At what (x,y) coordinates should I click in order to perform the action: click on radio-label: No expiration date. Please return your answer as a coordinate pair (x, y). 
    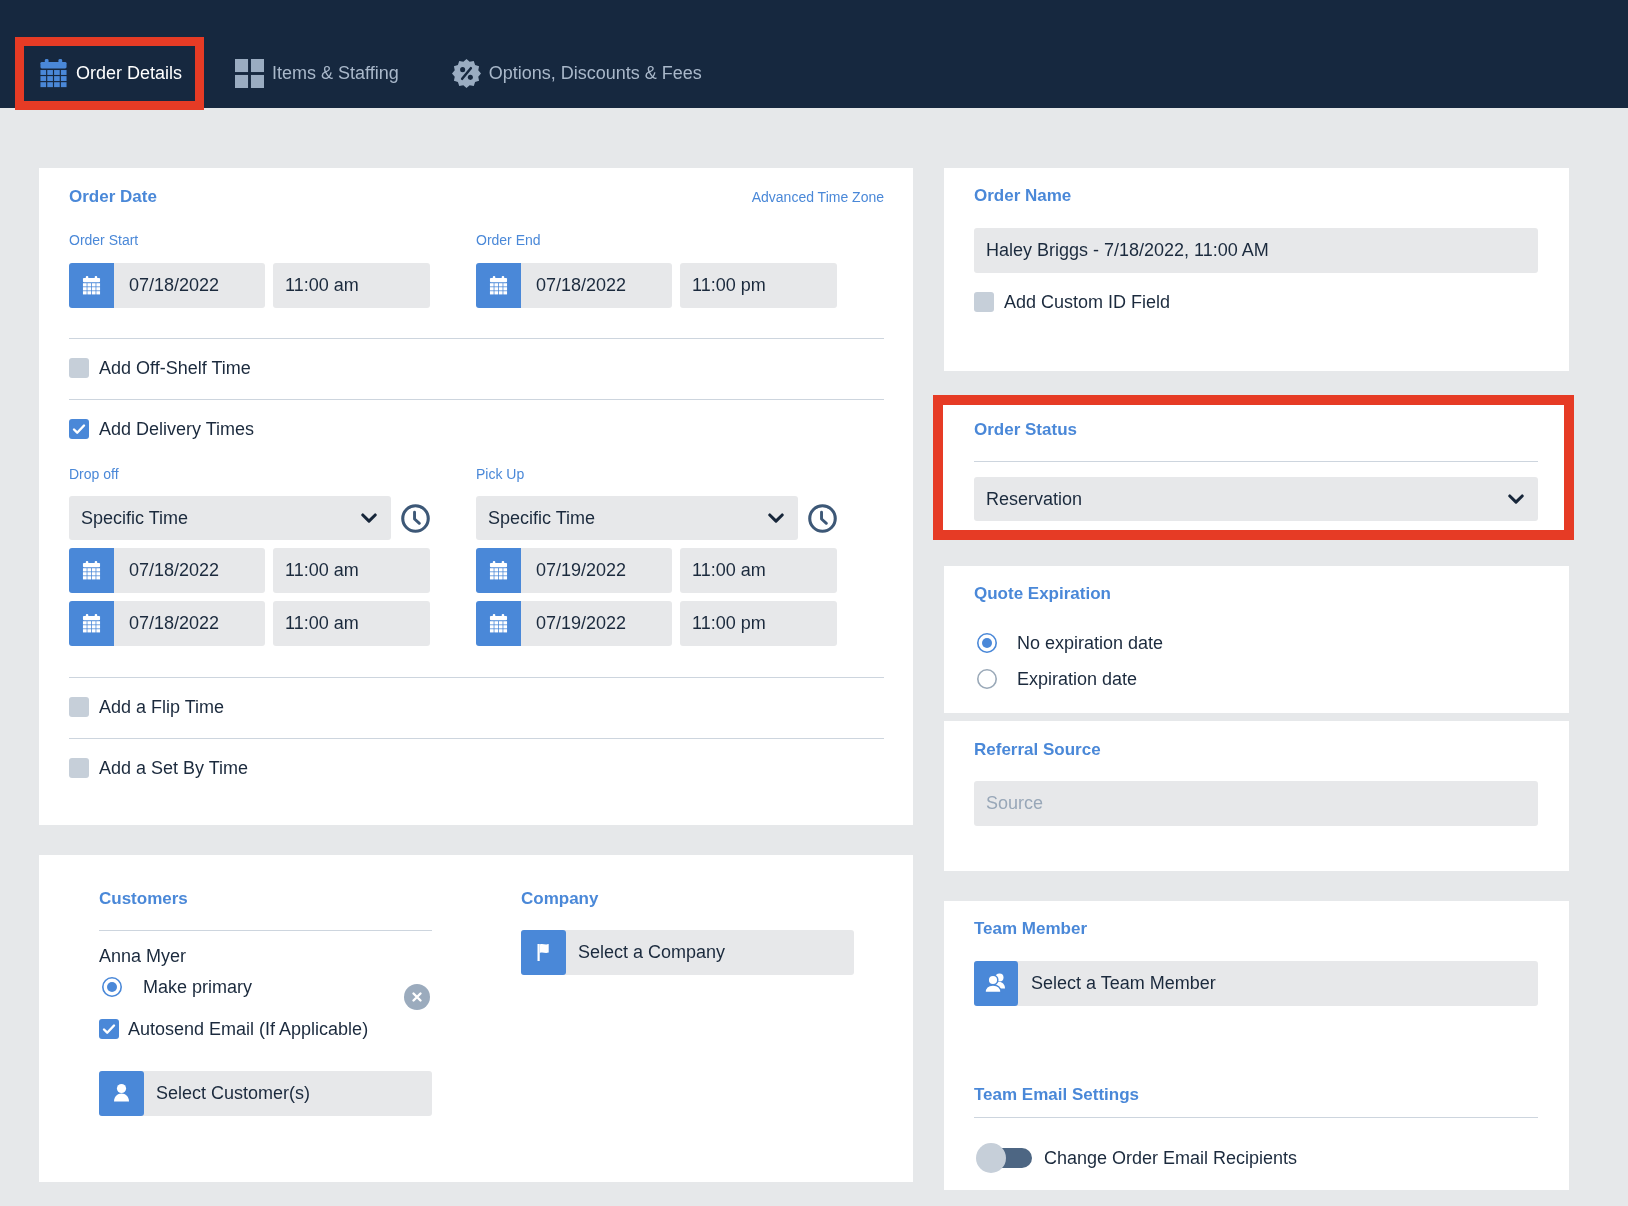
    Looking at the image, I should click on (1090, 643).